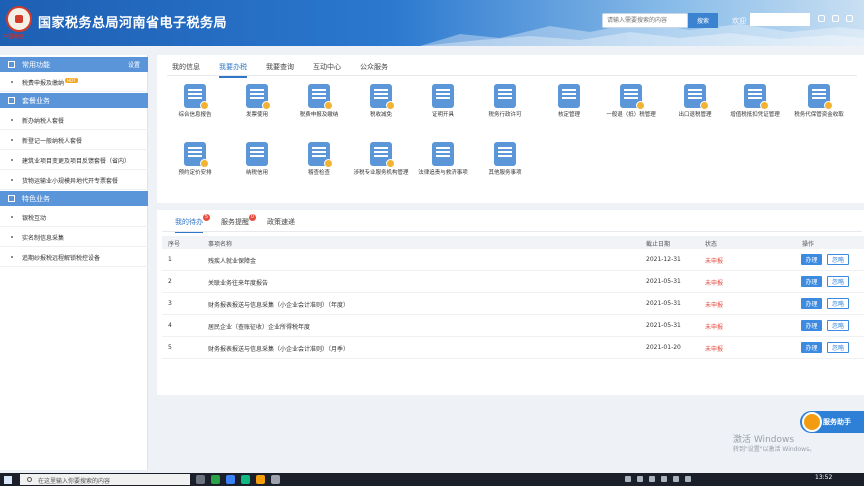  I want to click on folder-app-icon, so click(260, 479).